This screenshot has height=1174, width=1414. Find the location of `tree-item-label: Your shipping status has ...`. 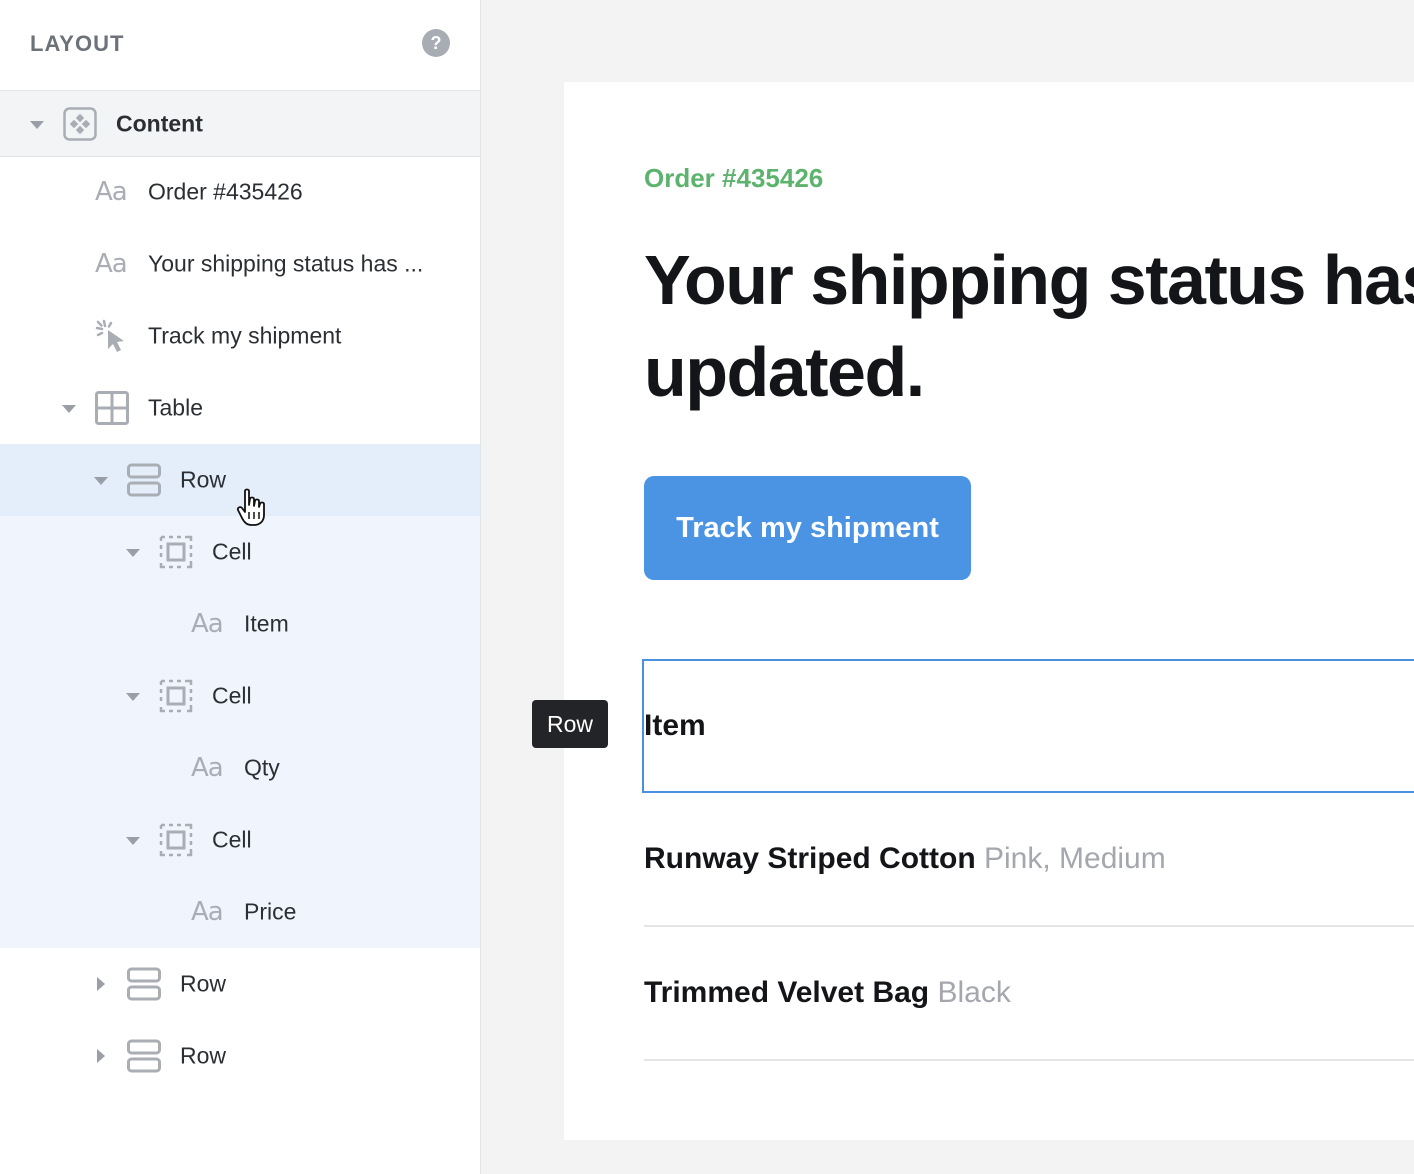

tree-item-label: Your shipping status has ... is located at coordinates (286, 263).